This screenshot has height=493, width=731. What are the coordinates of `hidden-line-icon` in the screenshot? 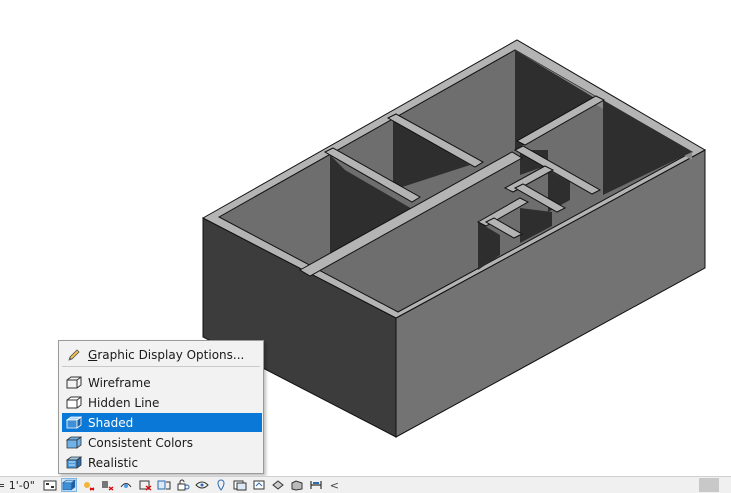 It's located at (74, 403).